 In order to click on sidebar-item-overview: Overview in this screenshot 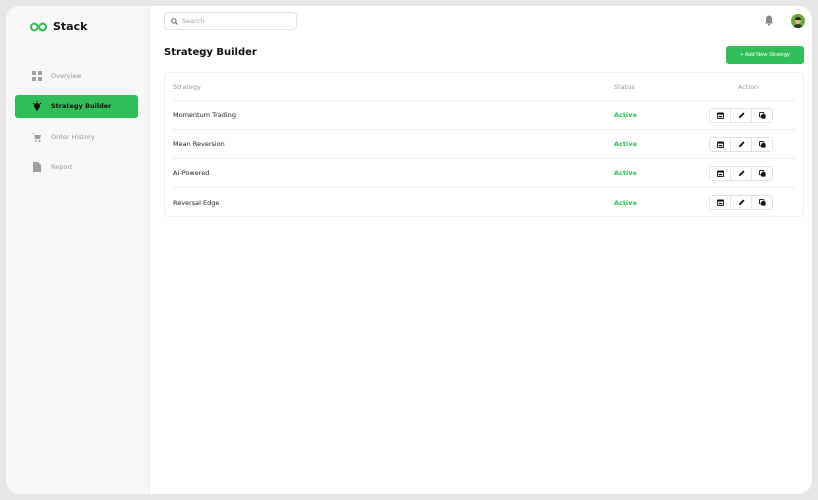, I will do `click(76, 75)`.